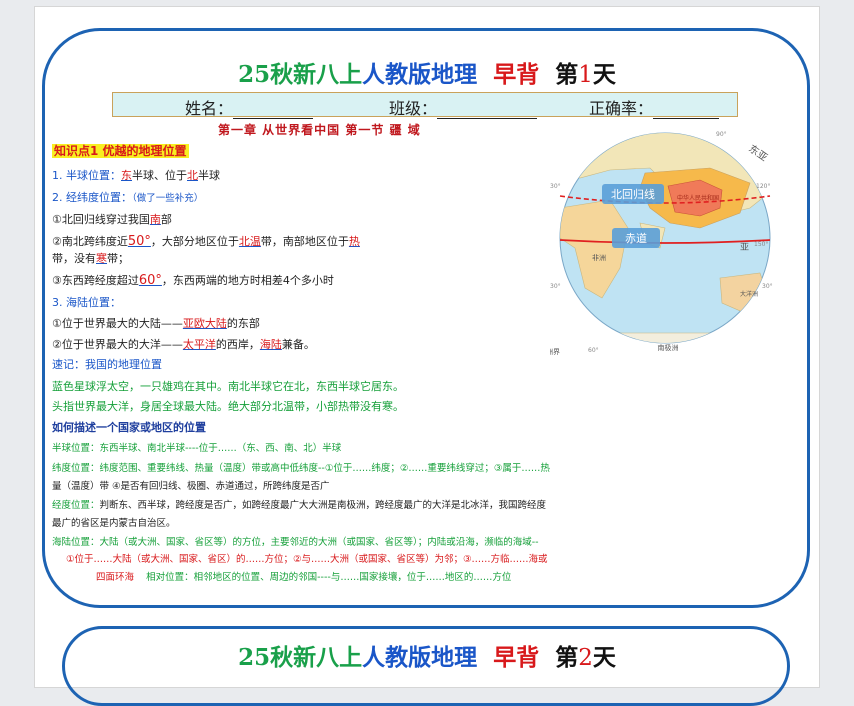  I want to click on line-describe-heading: 如何描述一个国家或地区的位置, so click(129, 427).